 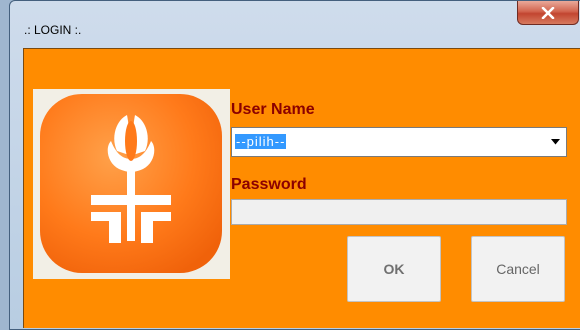 I want to click on cancel-button: Cancel, so click(x=518, y=269).